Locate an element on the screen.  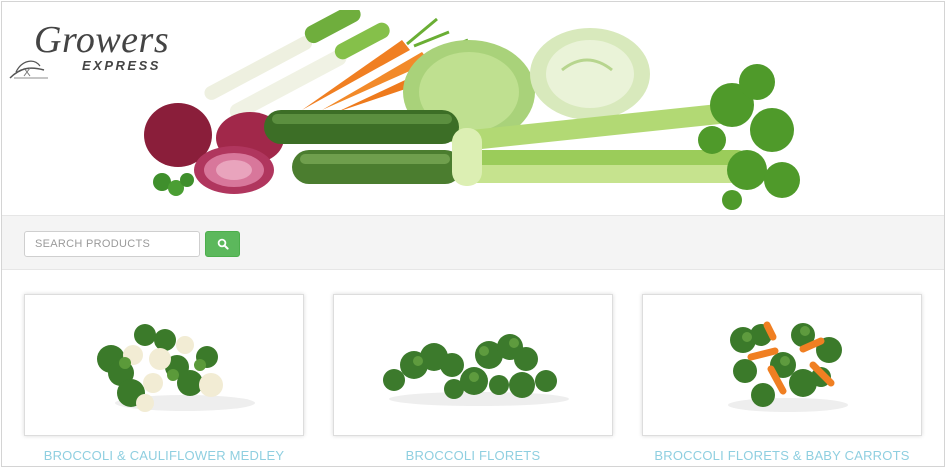
search-bar is located at coordinates (473, 242).